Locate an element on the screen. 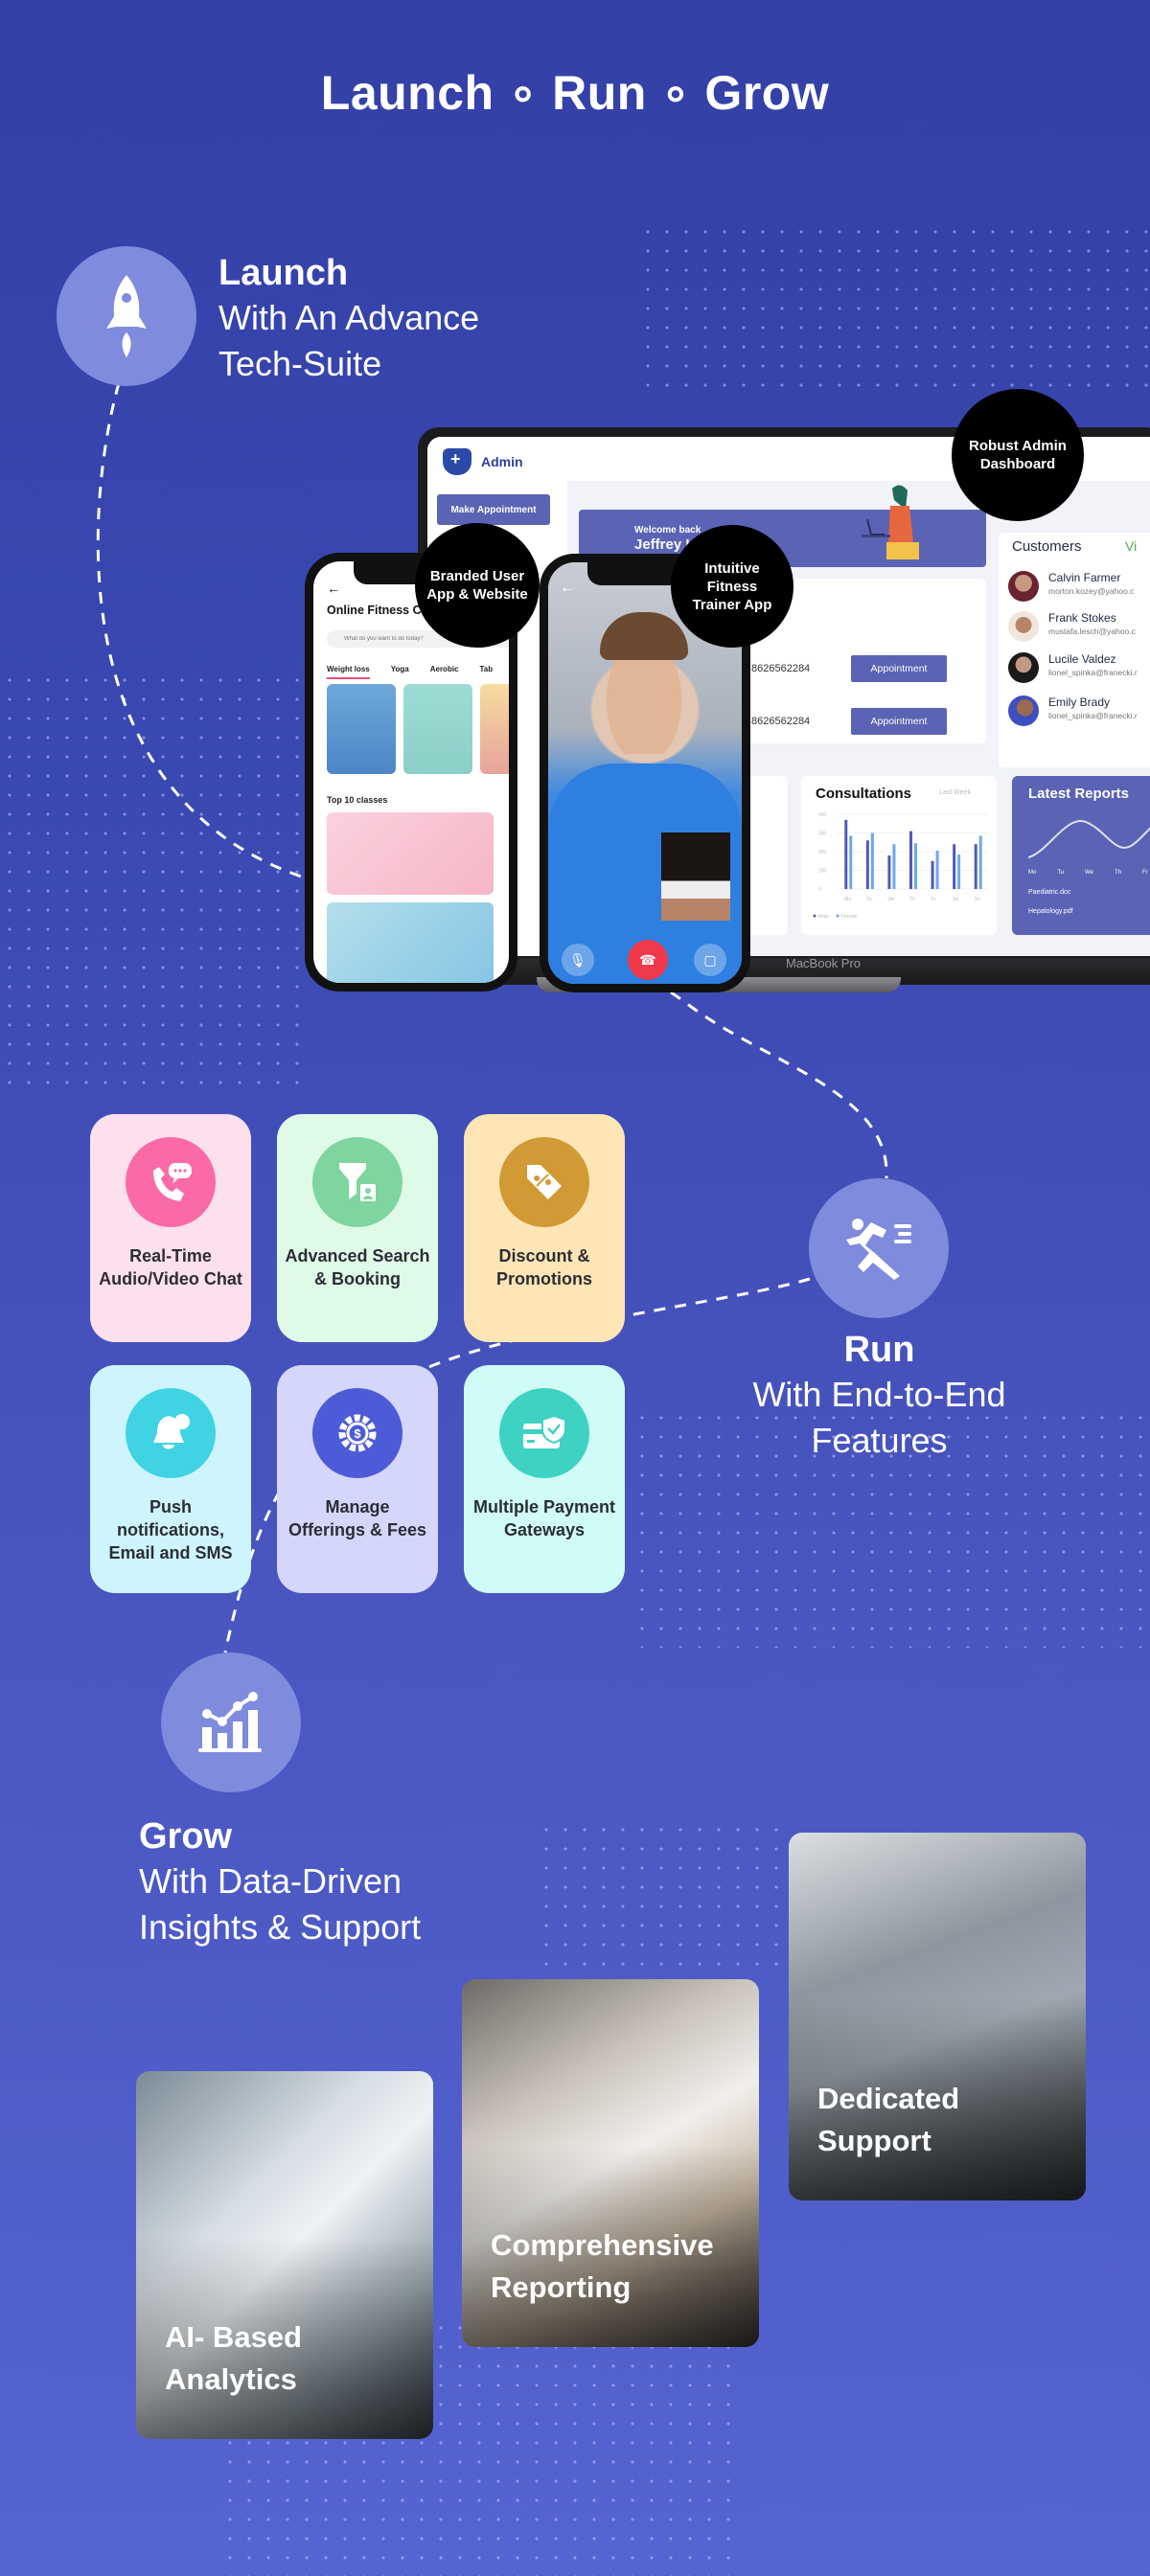 The height and width of the screenshot is (2576, 1150). y-tick-label: 400 is located at coordinates (822, 815).